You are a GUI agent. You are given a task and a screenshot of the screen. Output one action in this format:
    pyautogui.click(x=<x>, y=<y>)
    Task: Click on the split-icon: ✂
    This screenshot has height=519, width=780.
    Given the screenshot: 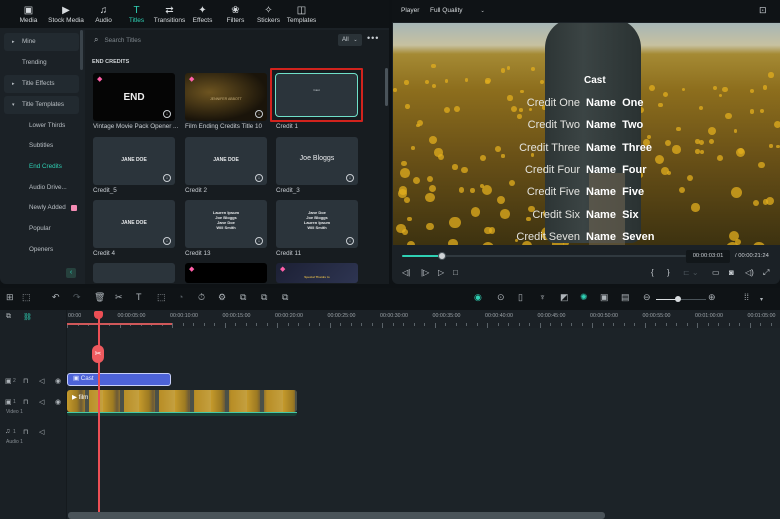 What is the action you would take?
    pyautogui.click(x=119, y=297)
    